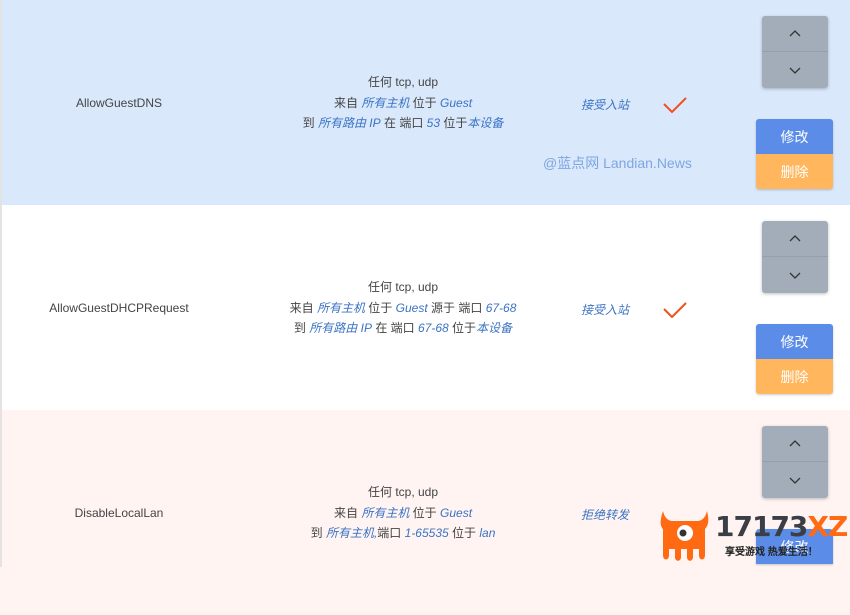  What do you see at coordinates (487, 533) in the screenshot?
I see `dest-zone: lan` at bounding box center [487, 533].